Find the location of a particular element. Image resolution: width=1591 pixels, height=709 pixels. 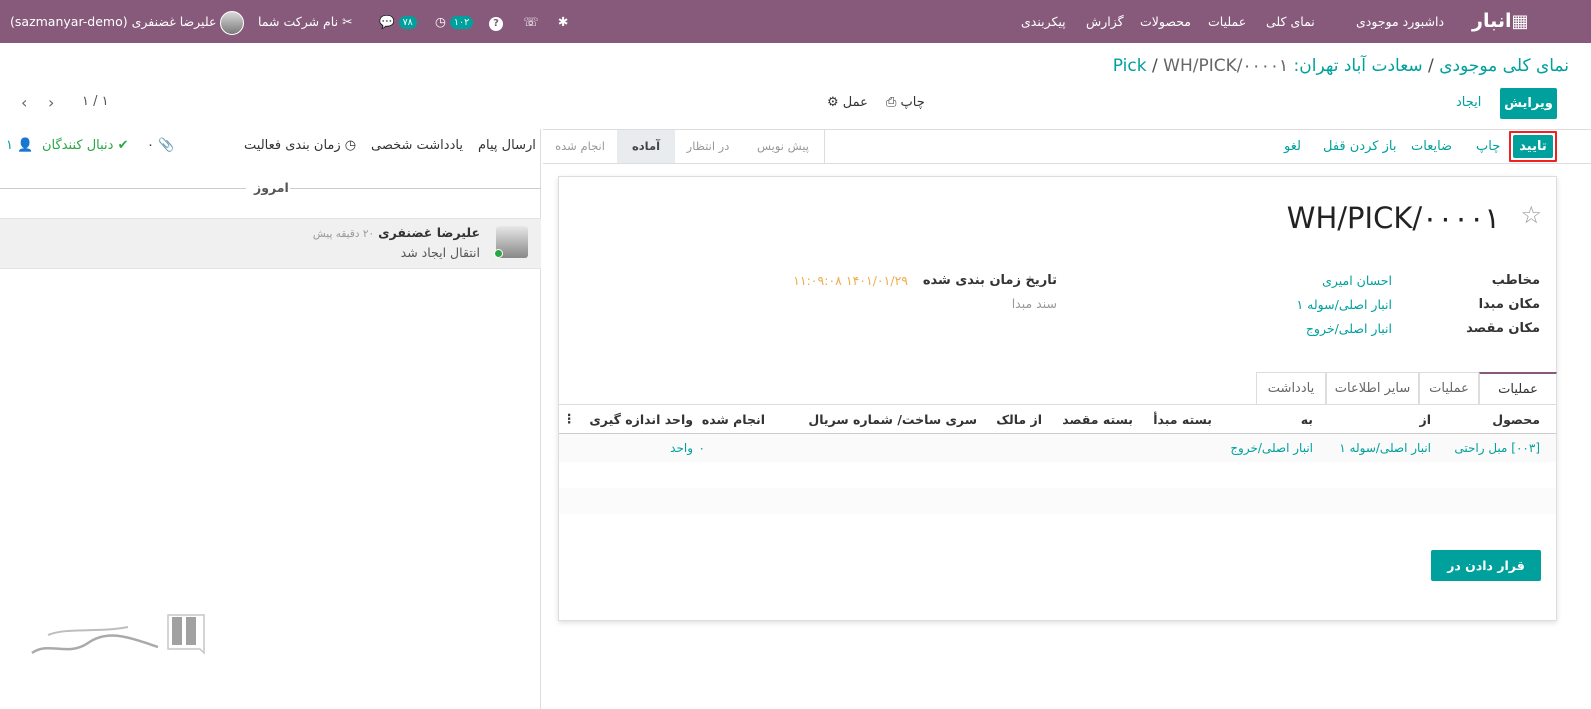

partner-value: احسان امیری is located at coordinates (1357, 280).